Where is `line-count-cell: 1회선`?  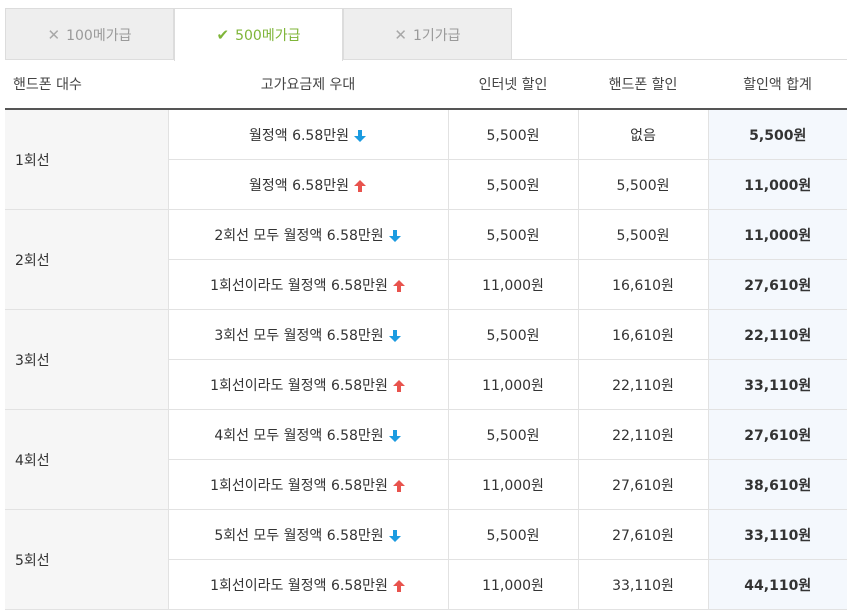
line-count-cell: 1회선 is located at coordinates (87, 159).